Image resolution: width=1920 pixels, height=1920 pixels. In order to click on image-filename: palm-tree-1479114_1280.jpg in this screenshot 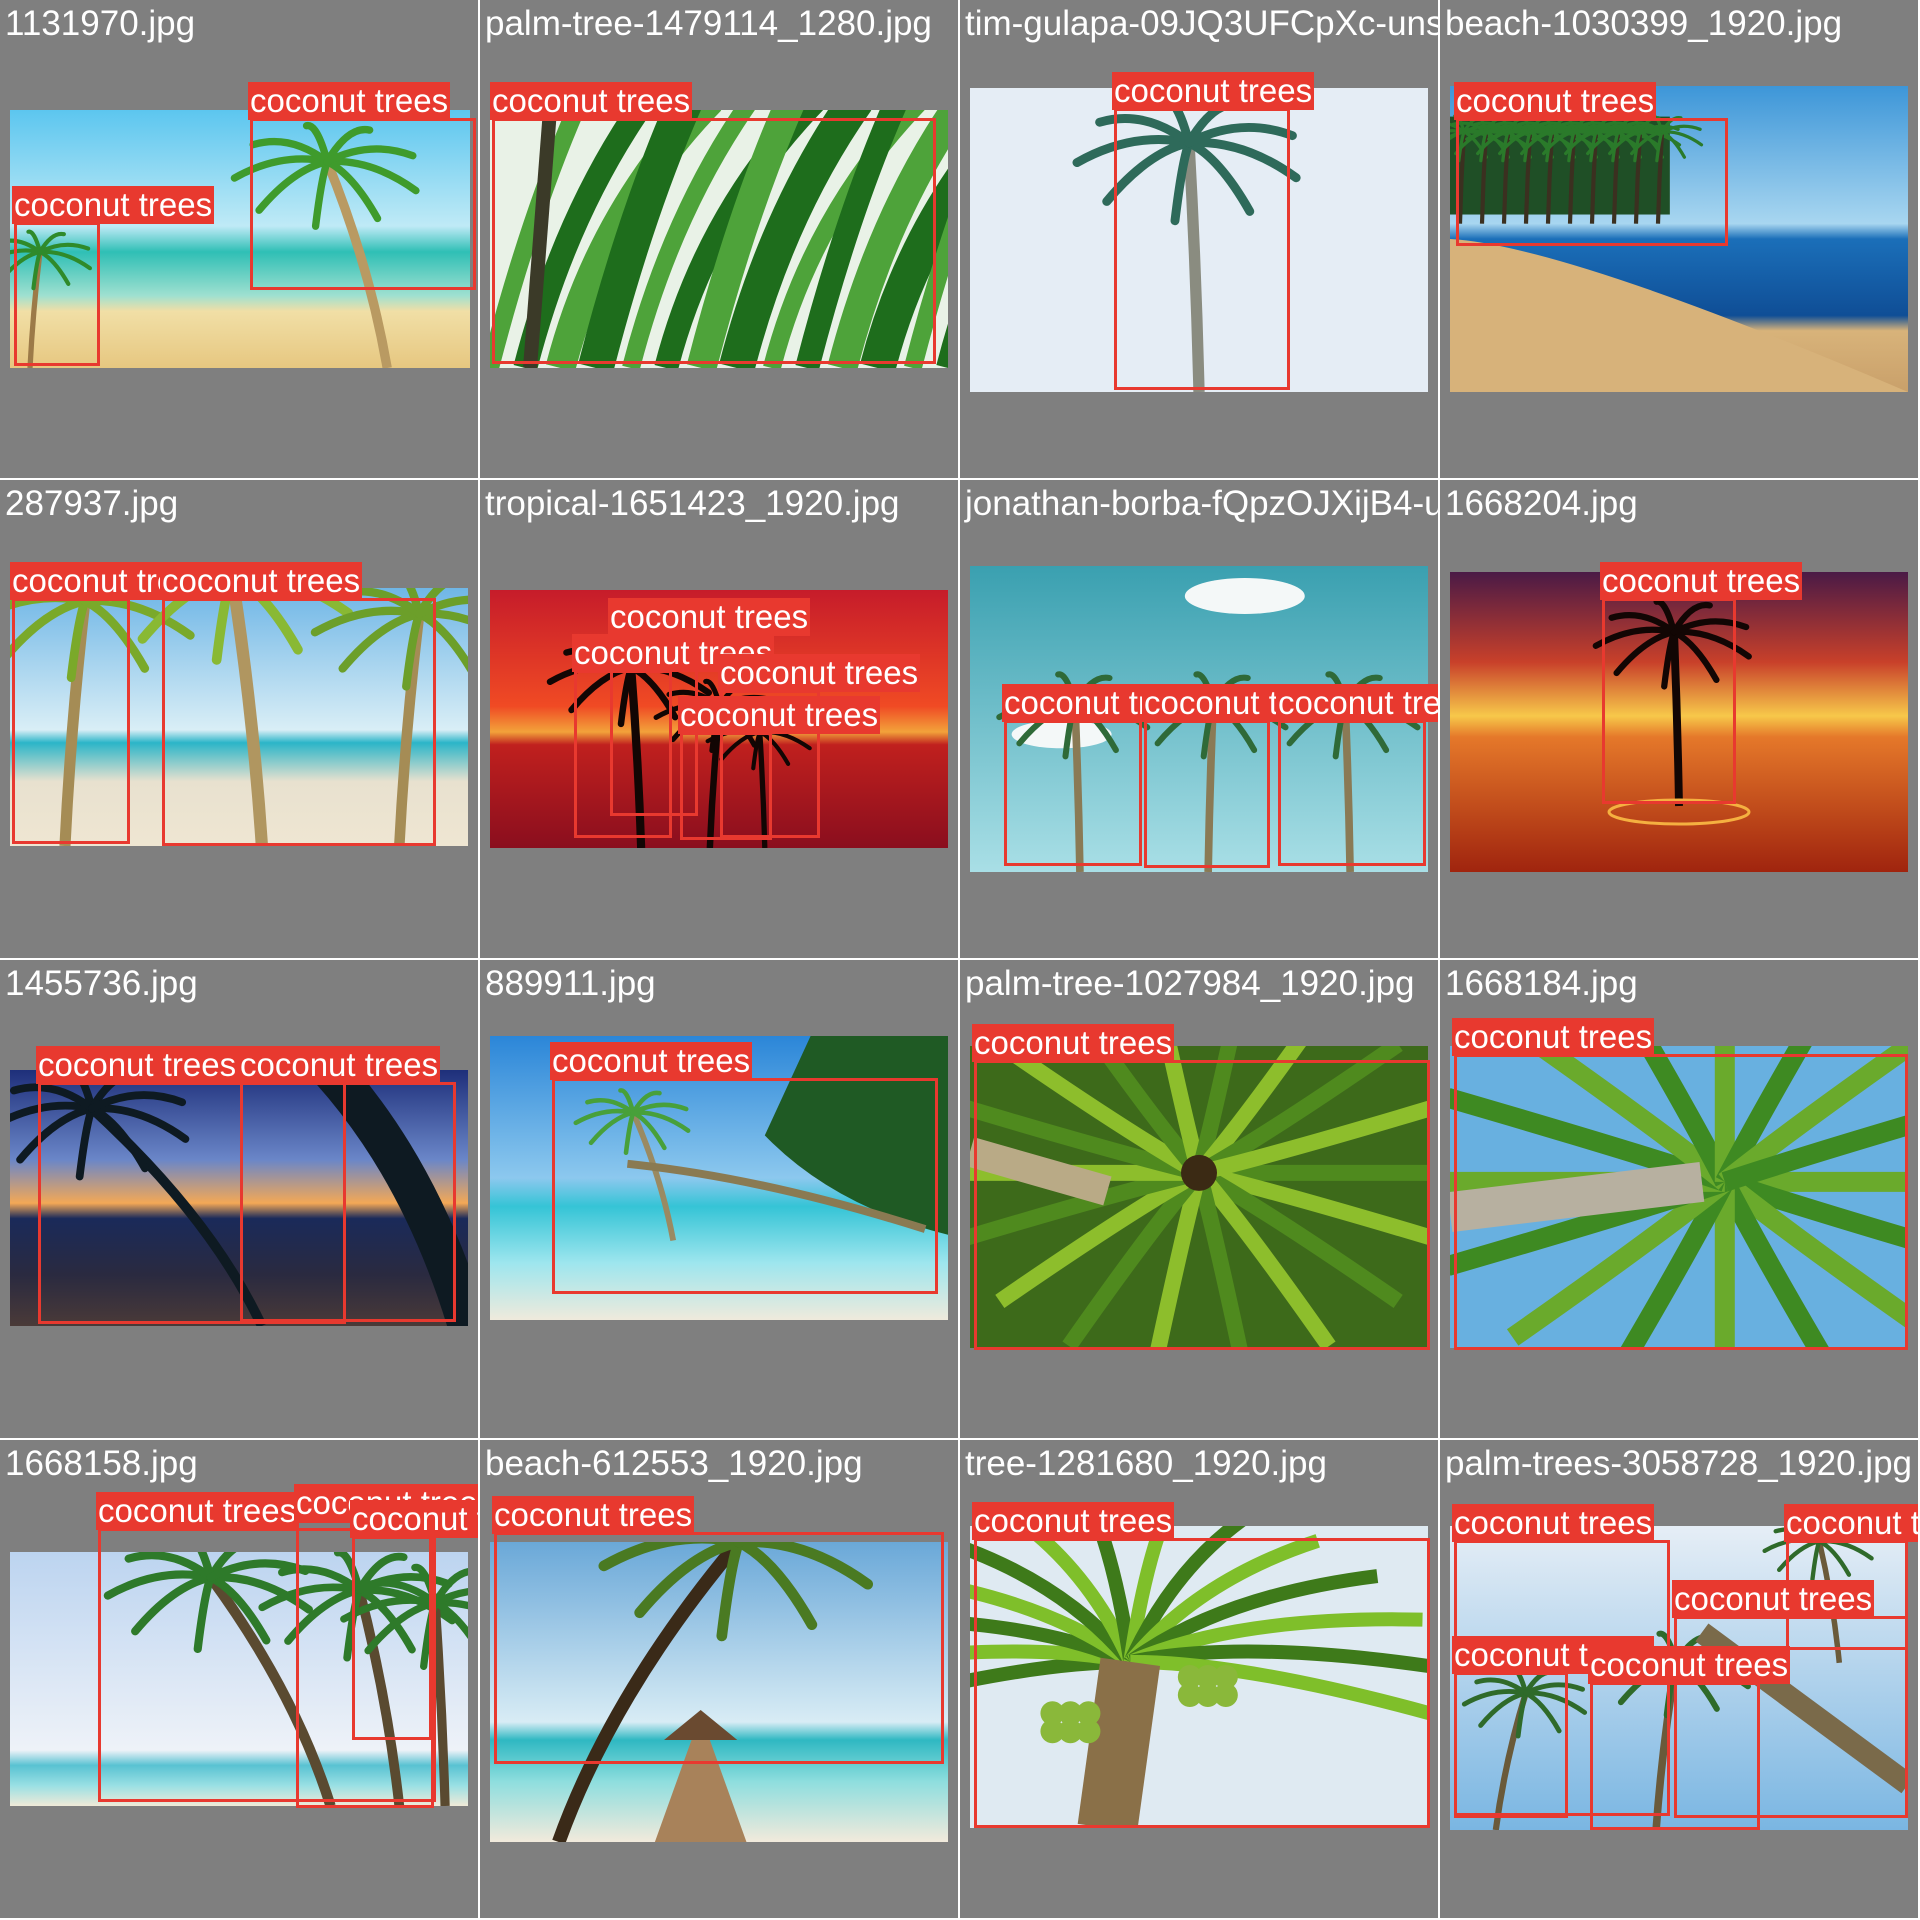, I will do `click(708, 23)`.